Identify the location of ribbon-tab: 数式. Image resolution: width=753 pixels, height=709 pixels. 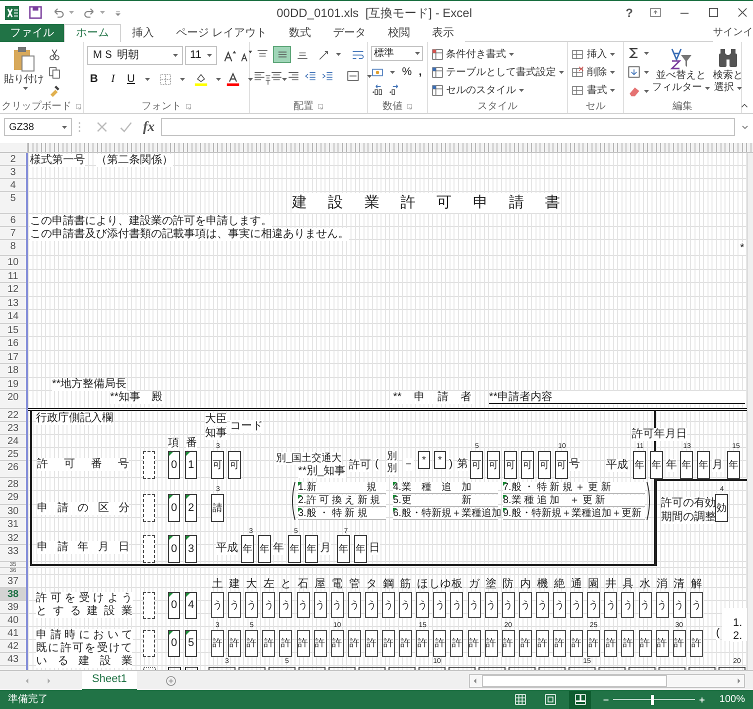
(300, 33).